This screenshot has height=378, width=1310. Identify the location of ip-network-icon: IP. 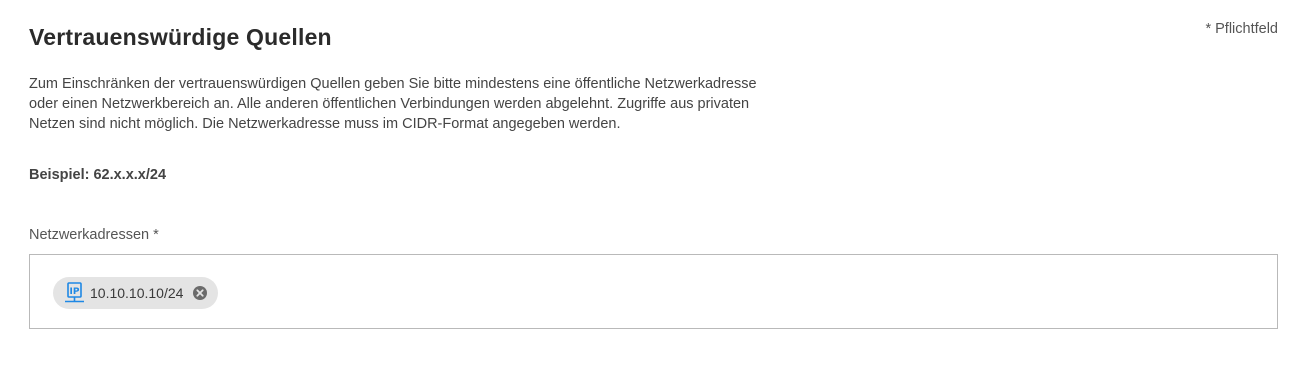
(74, 293).